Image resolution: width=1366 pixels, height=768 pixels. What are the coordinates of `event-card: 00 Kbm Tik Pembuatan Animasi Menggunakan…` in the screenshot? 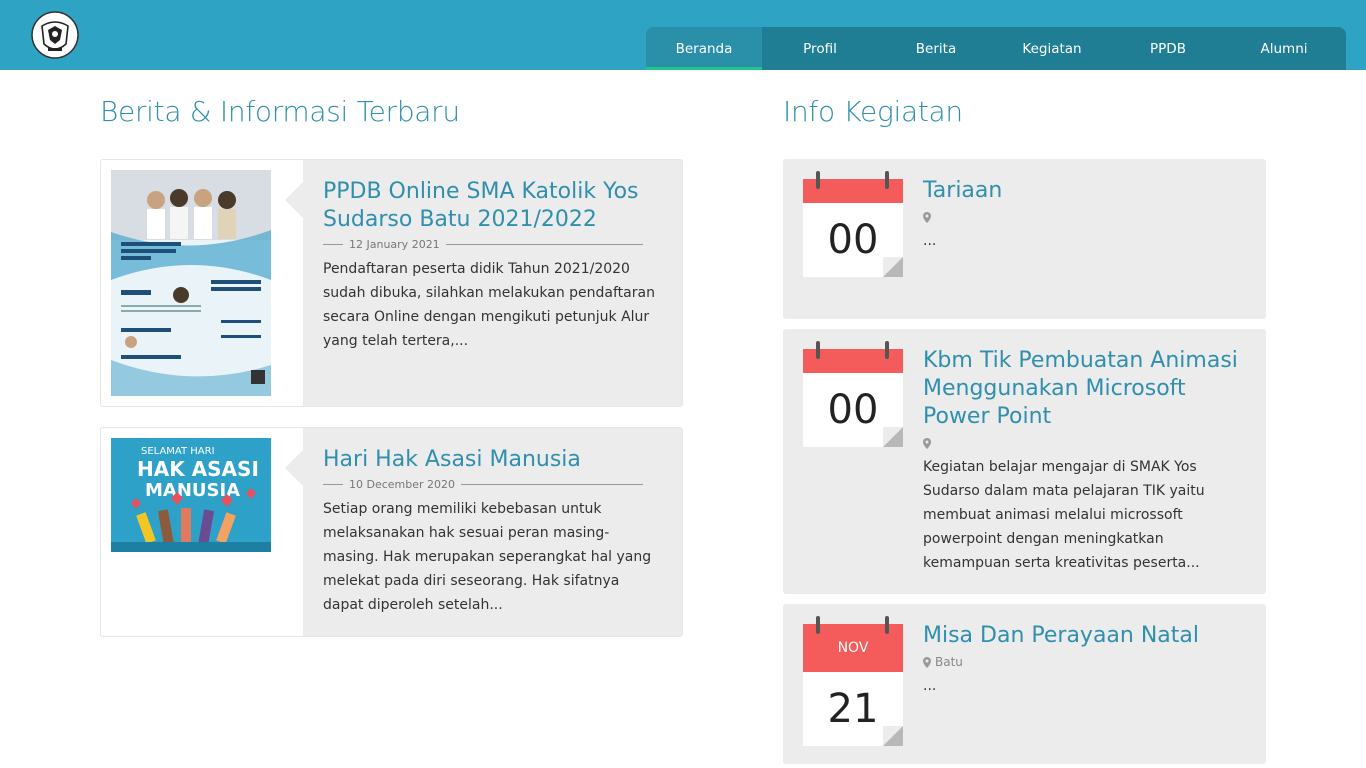 It's located at (1024, 461).